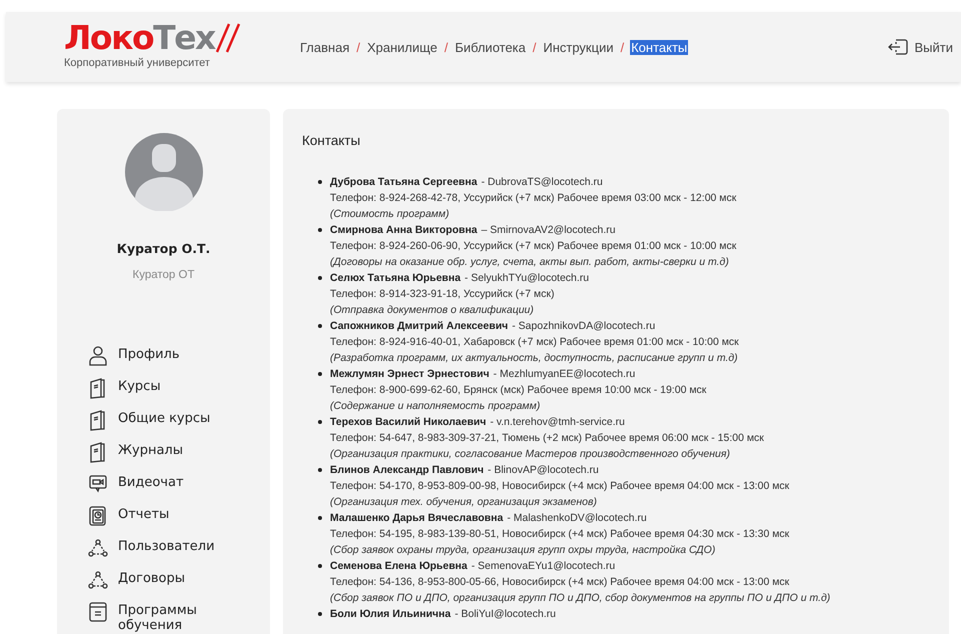  Describe the element at coordinates (580, 598) in the screenshot. I see `contact-note: (Сбор заявок ПО и ДПО, организация групп ПО и ДПО, сбор документов на группы ПО и ДПО и т.д)` at that location.